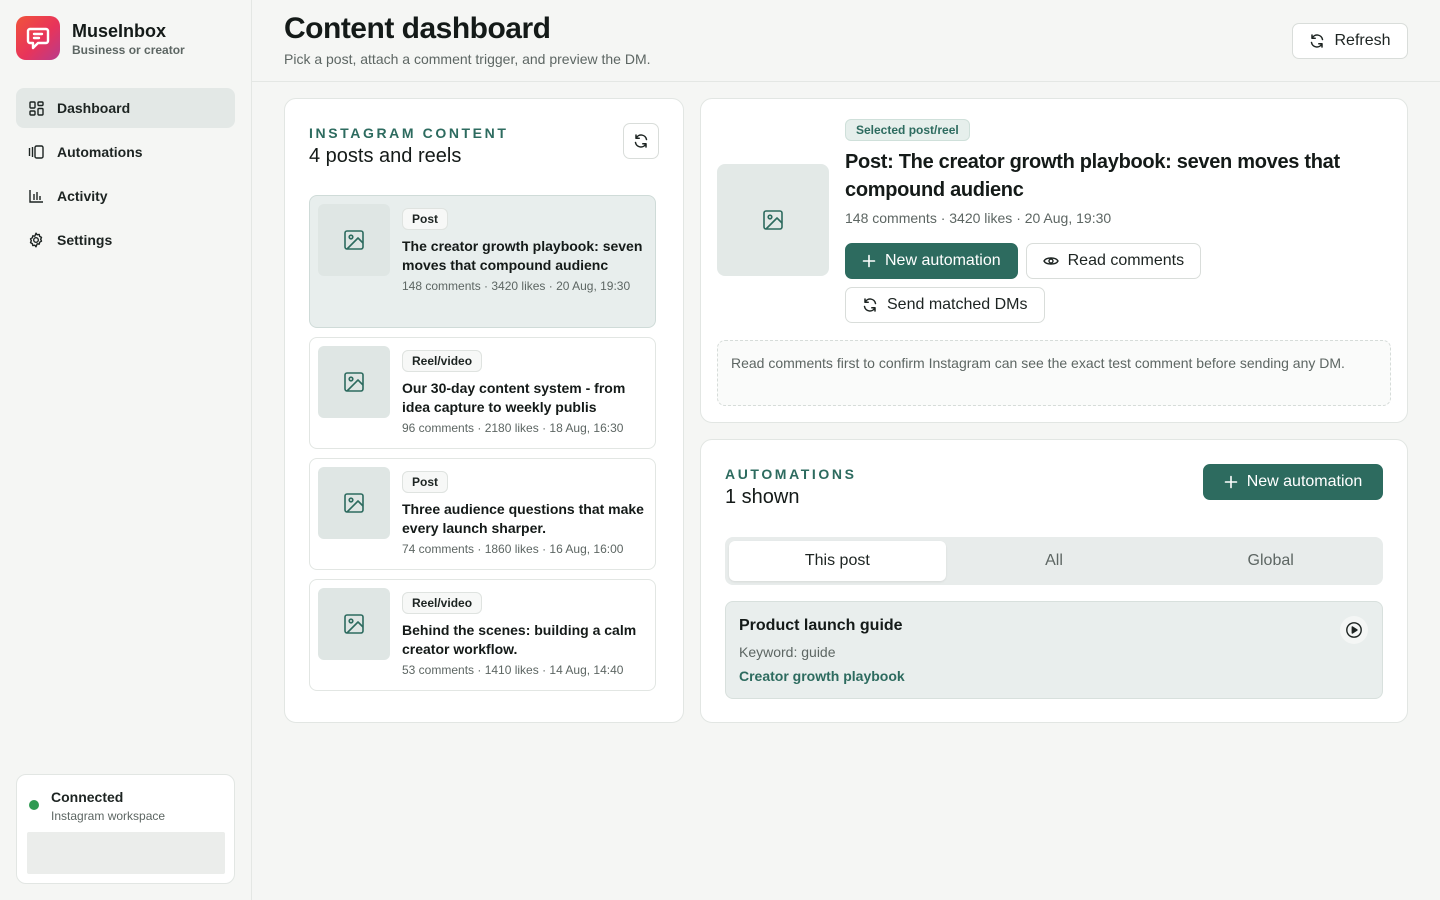 The image size is (1440, 900). Describe the element at coordinates (126, 853) in the screenshot. I see `connection-placeholder` at that location.